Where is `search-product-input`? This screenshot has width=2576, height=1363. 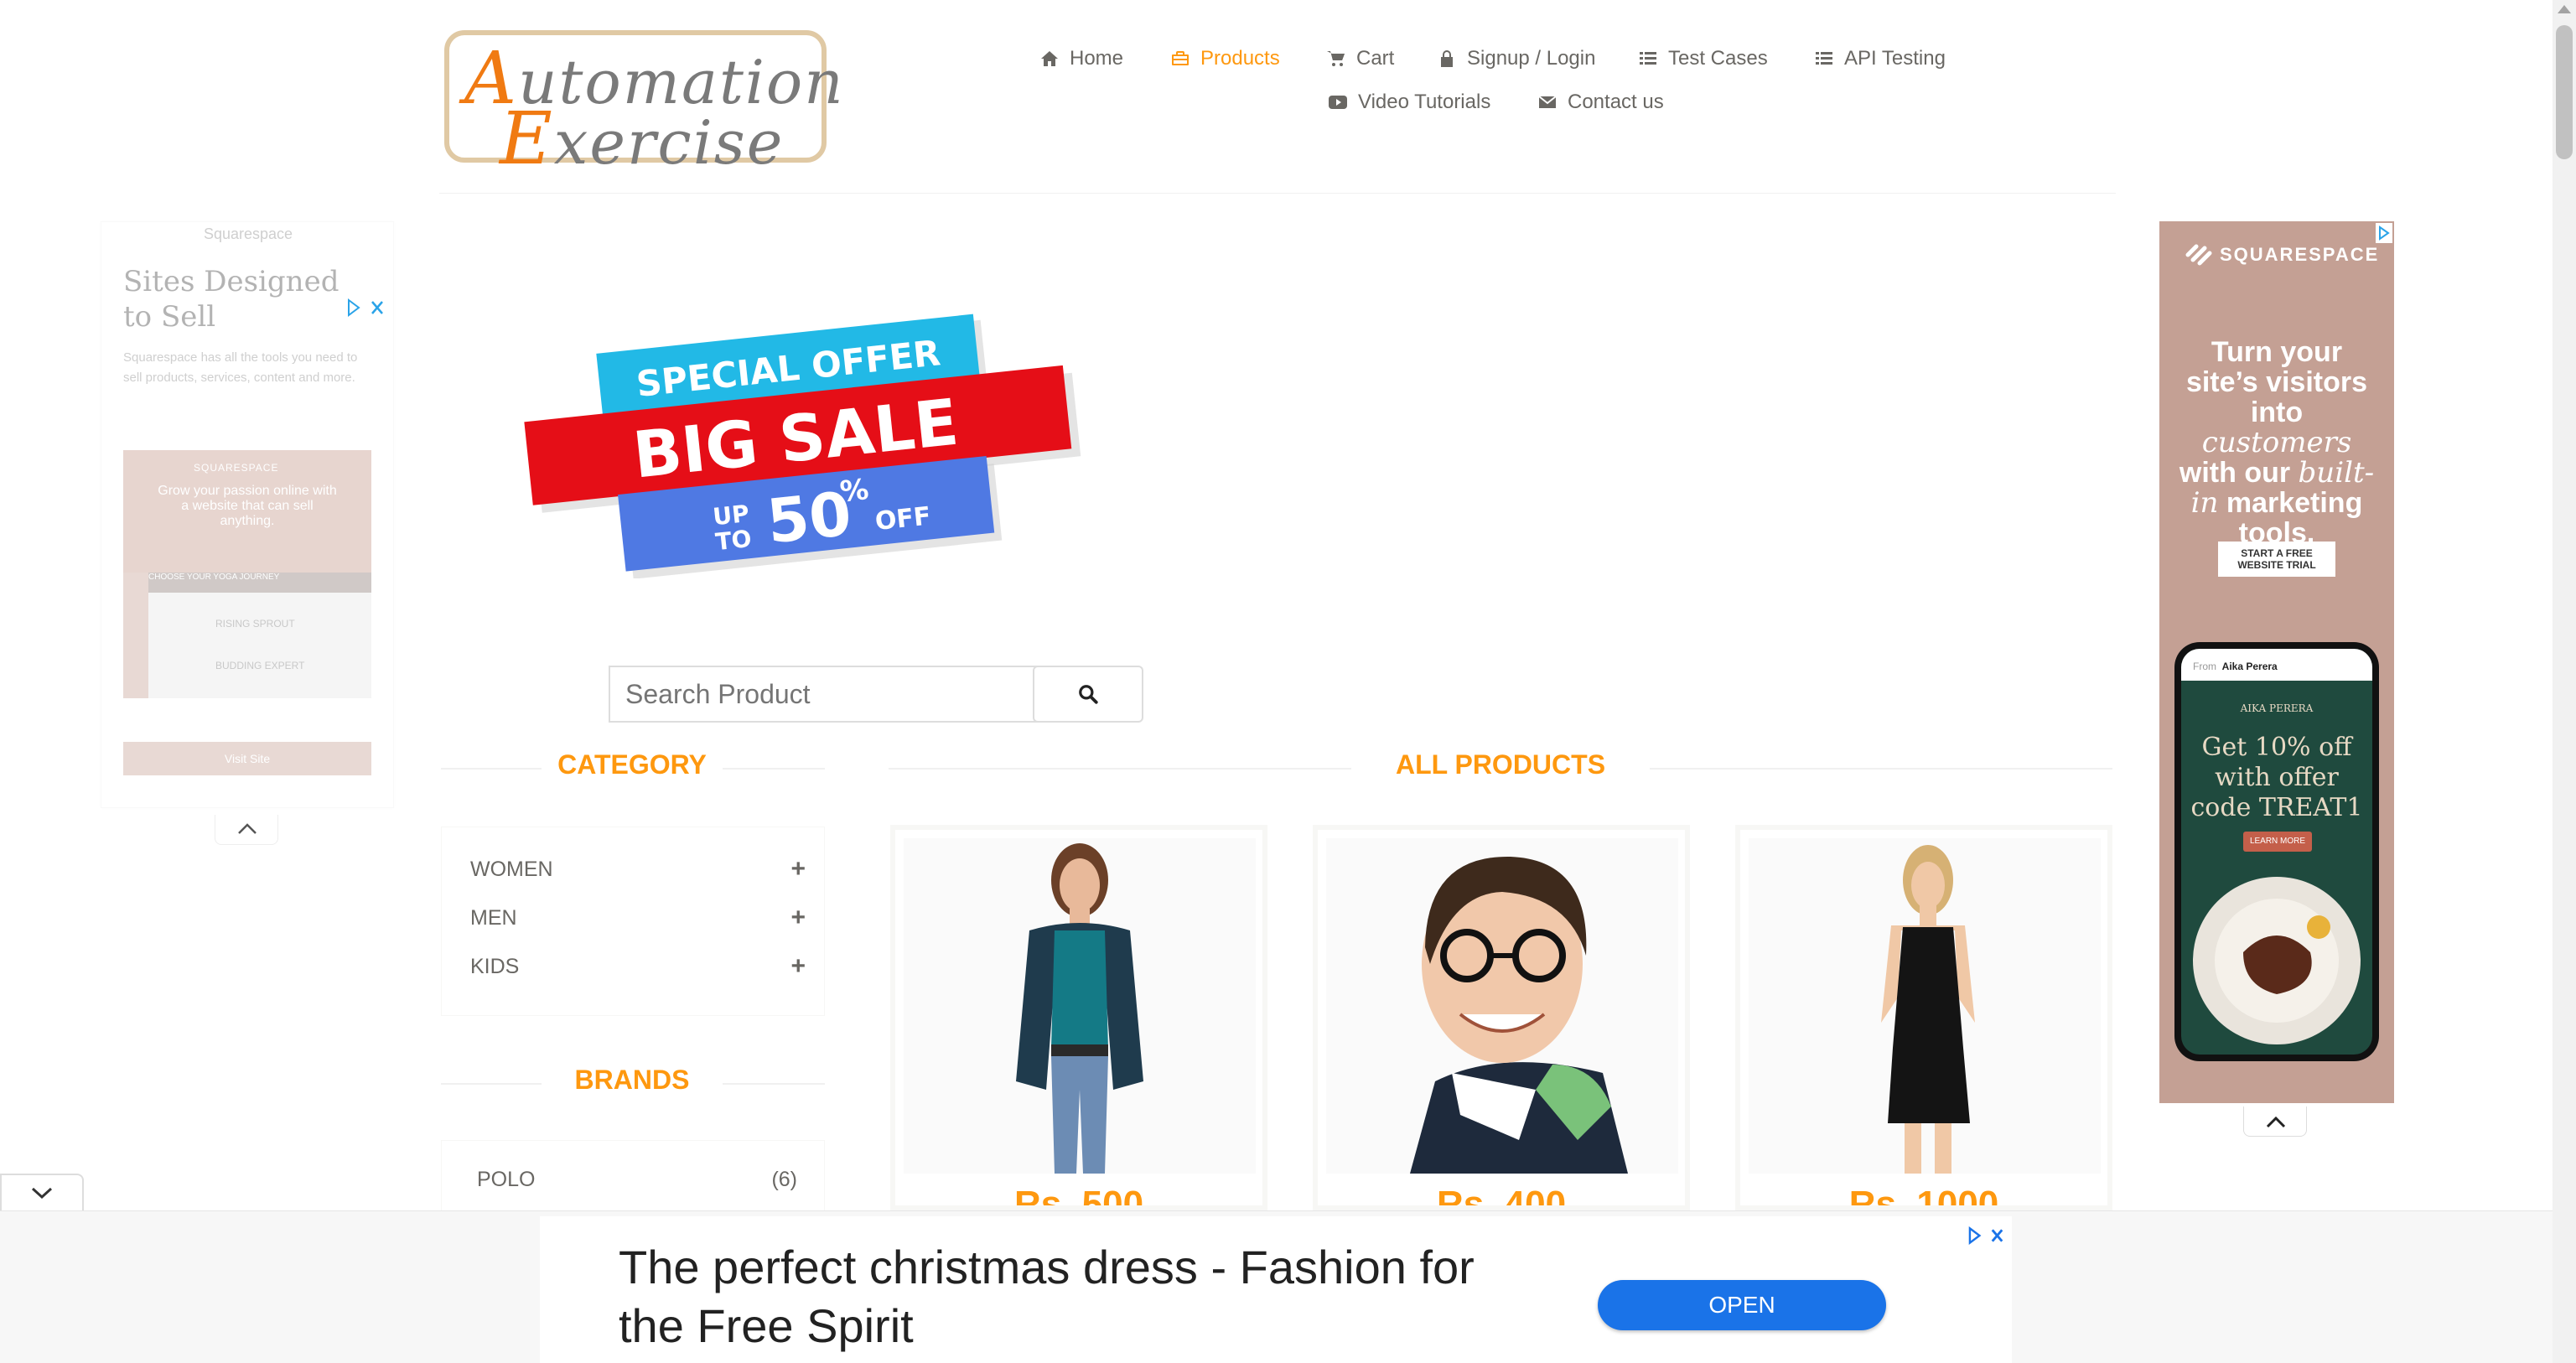
search-product-input is located at coordinates (823, 694).